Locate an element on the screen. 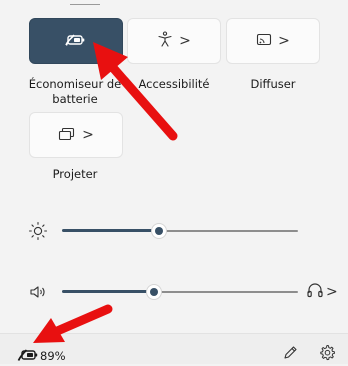 Image resolution: width=348 pixels, height=366 pixels. battery-saver-label-line2: batterie is located at coordinates (75, 99).